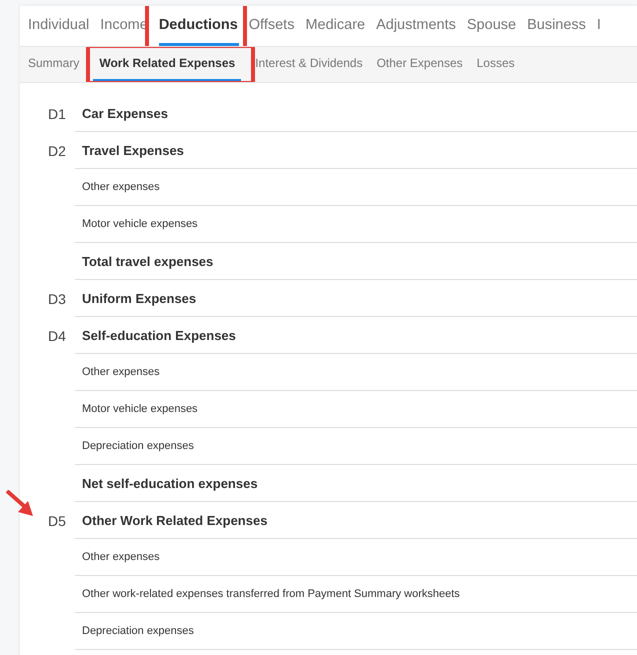 Image resolution: width=637 pixels, height=655 pixels. What do you see at coordinates (167, 64) in the screenshot?
I see `subtab: Work Related Expenses` at bounding box center [167, 64].